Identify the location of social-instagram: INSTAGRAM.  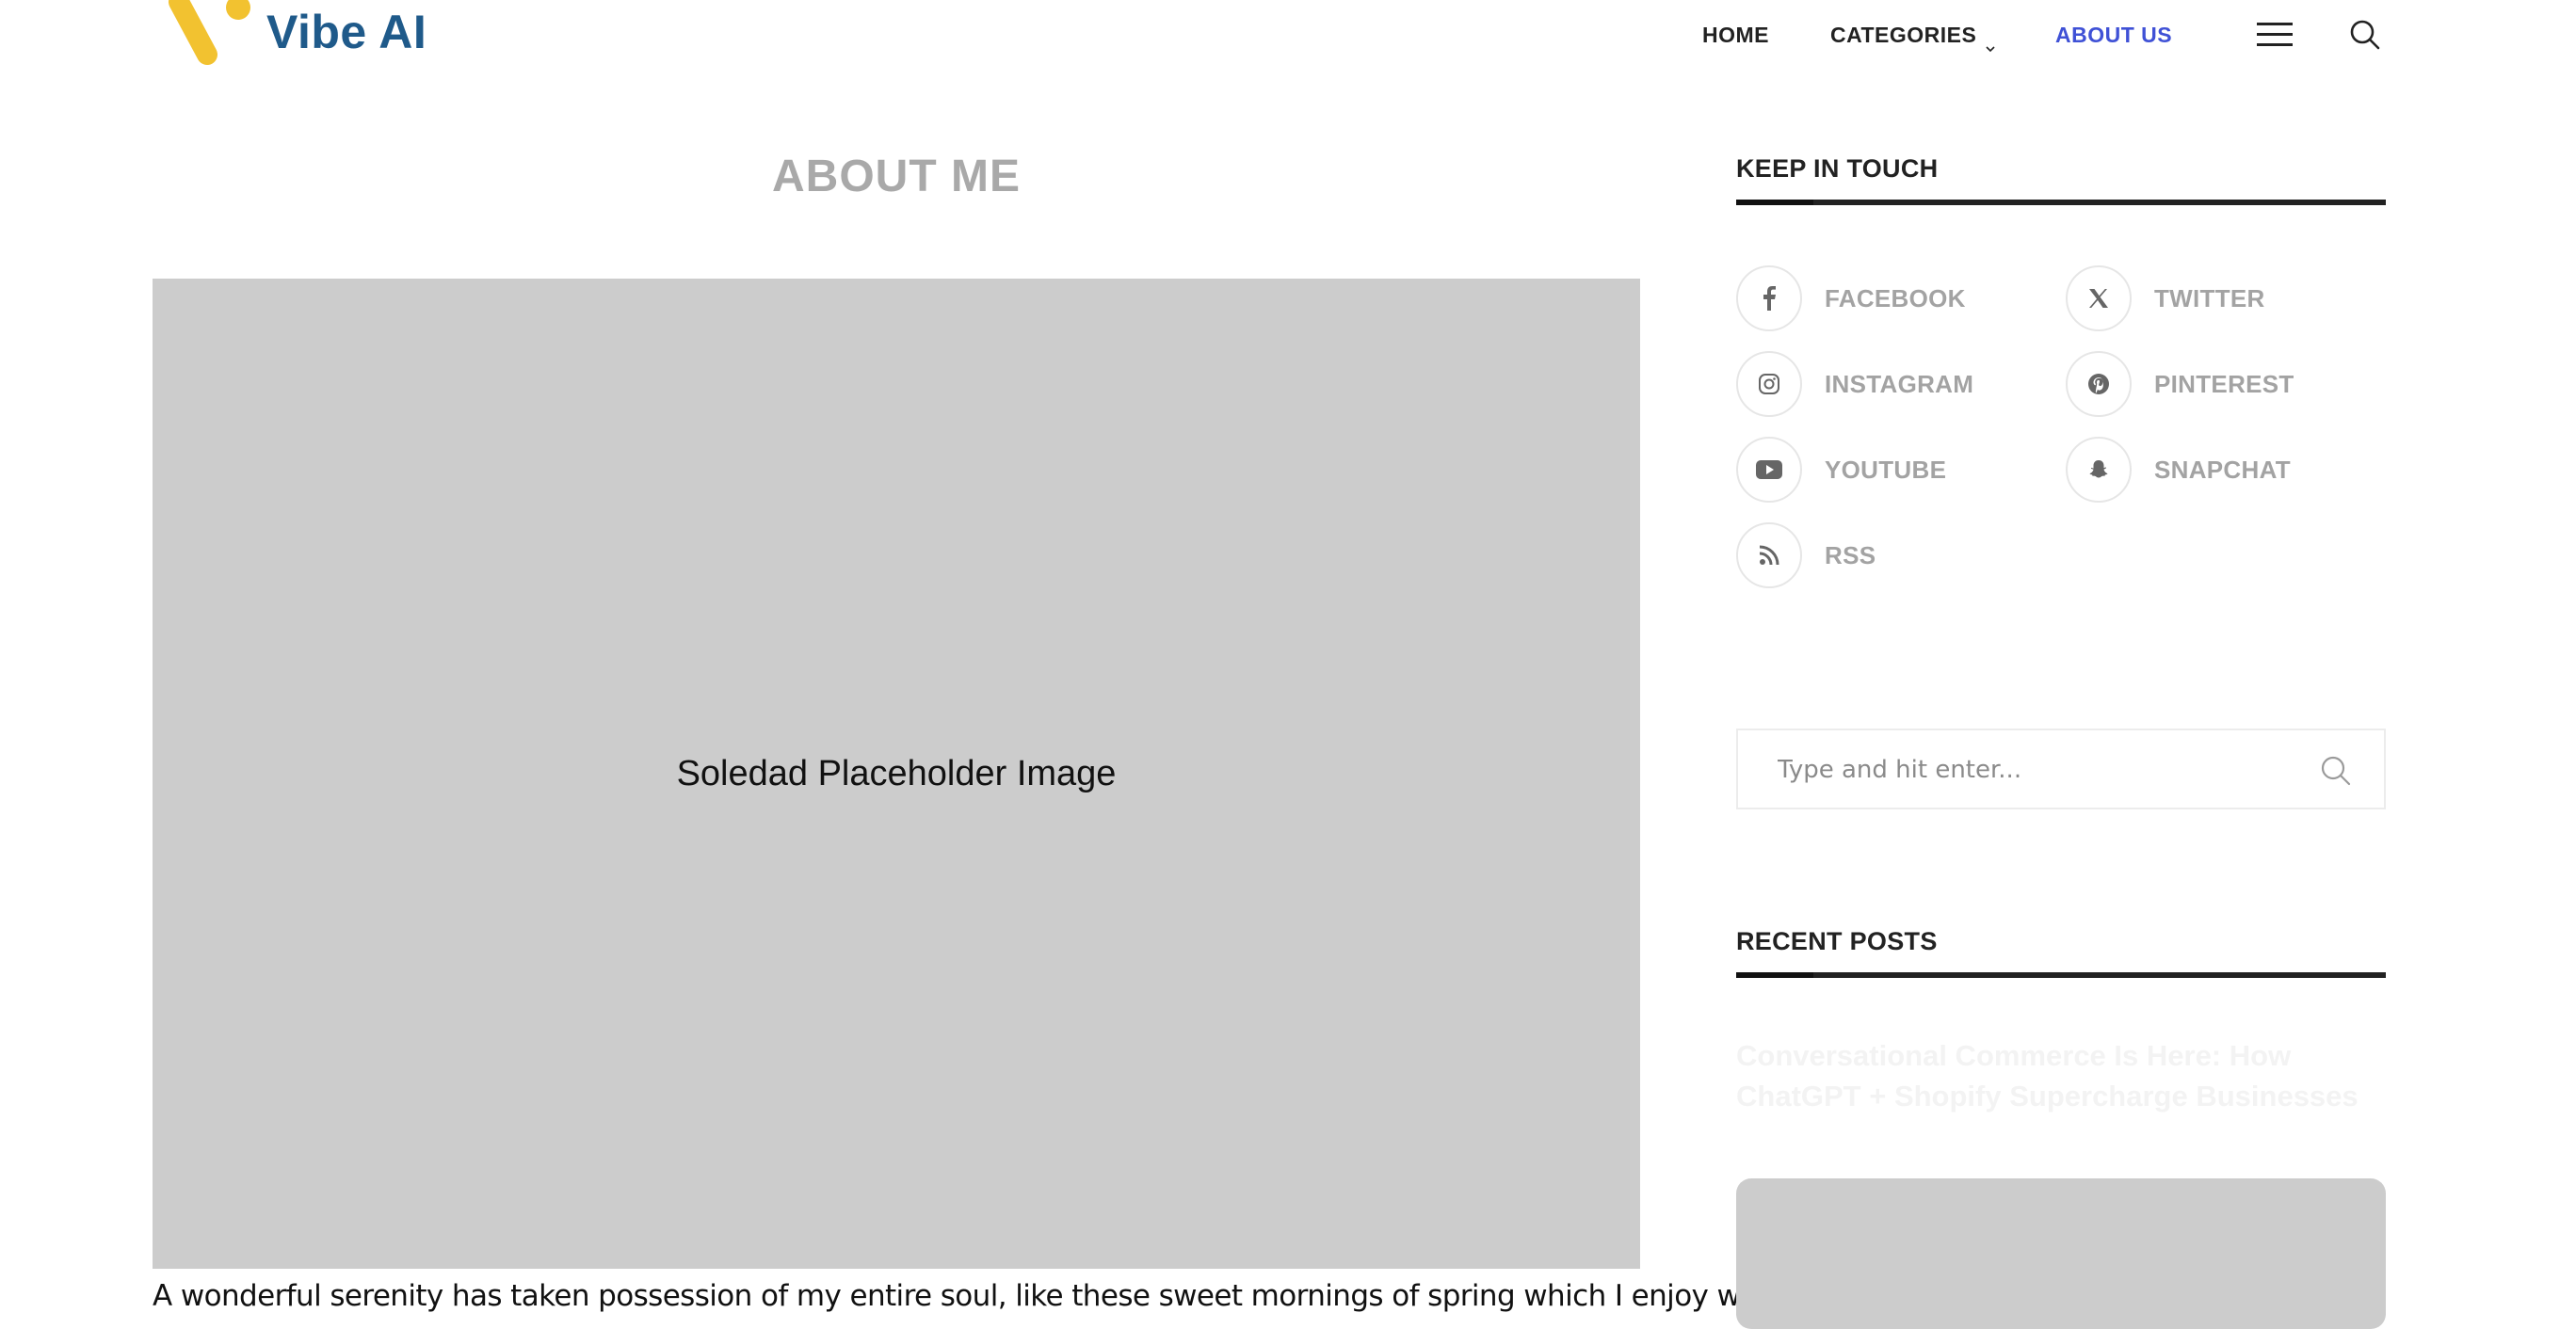
(1854, 384).